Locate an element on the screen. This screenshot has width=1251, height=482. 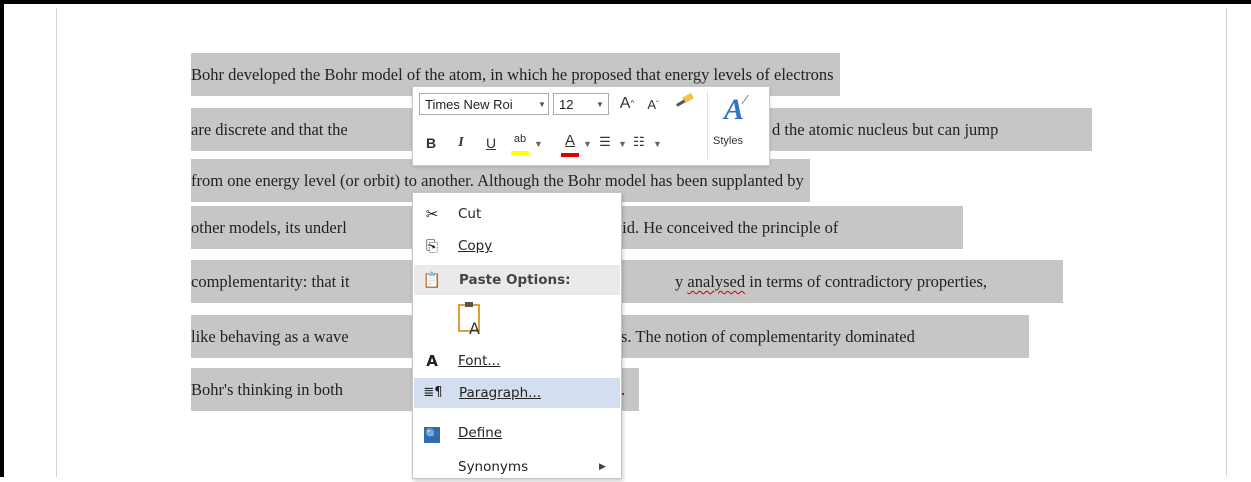
font-name-combobox: Times New Roi ▼ is located at coordinates (484, 104).